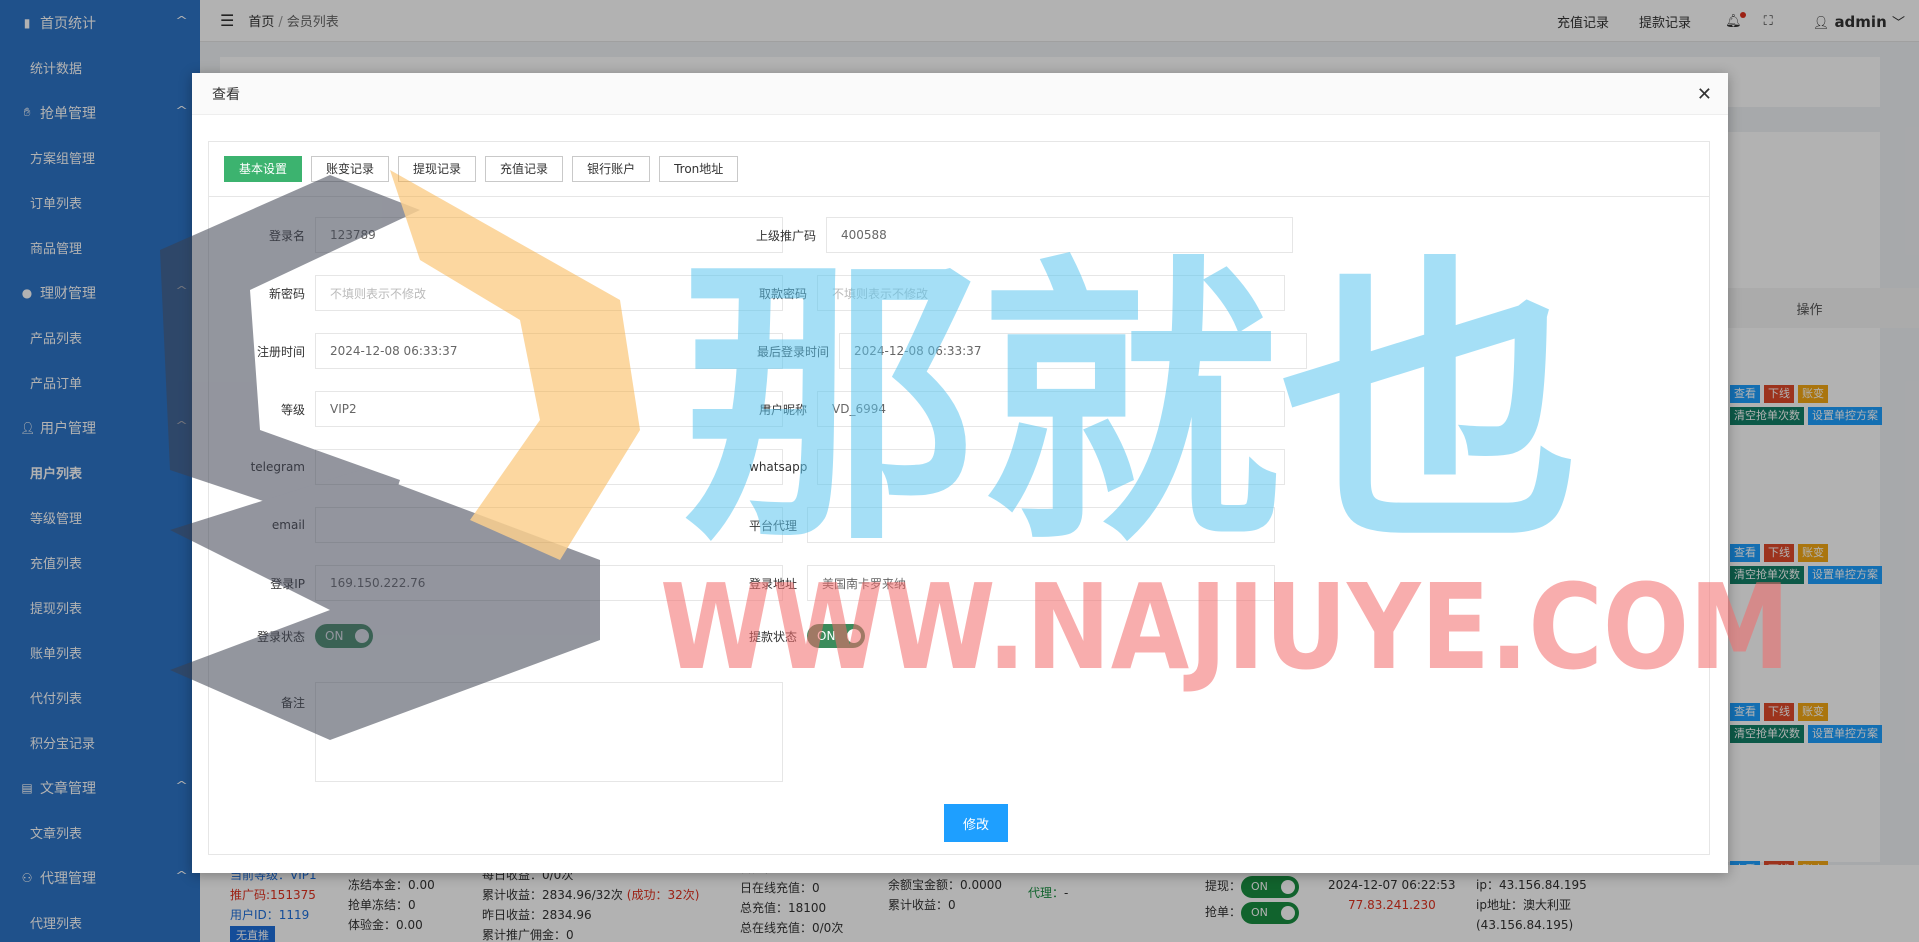 This screenshot has height=942, width=1919. What do you see at coordinates (549, 235) in the screenshot?
I see `login-name-field: 123789` at bounding box center [549, 235].